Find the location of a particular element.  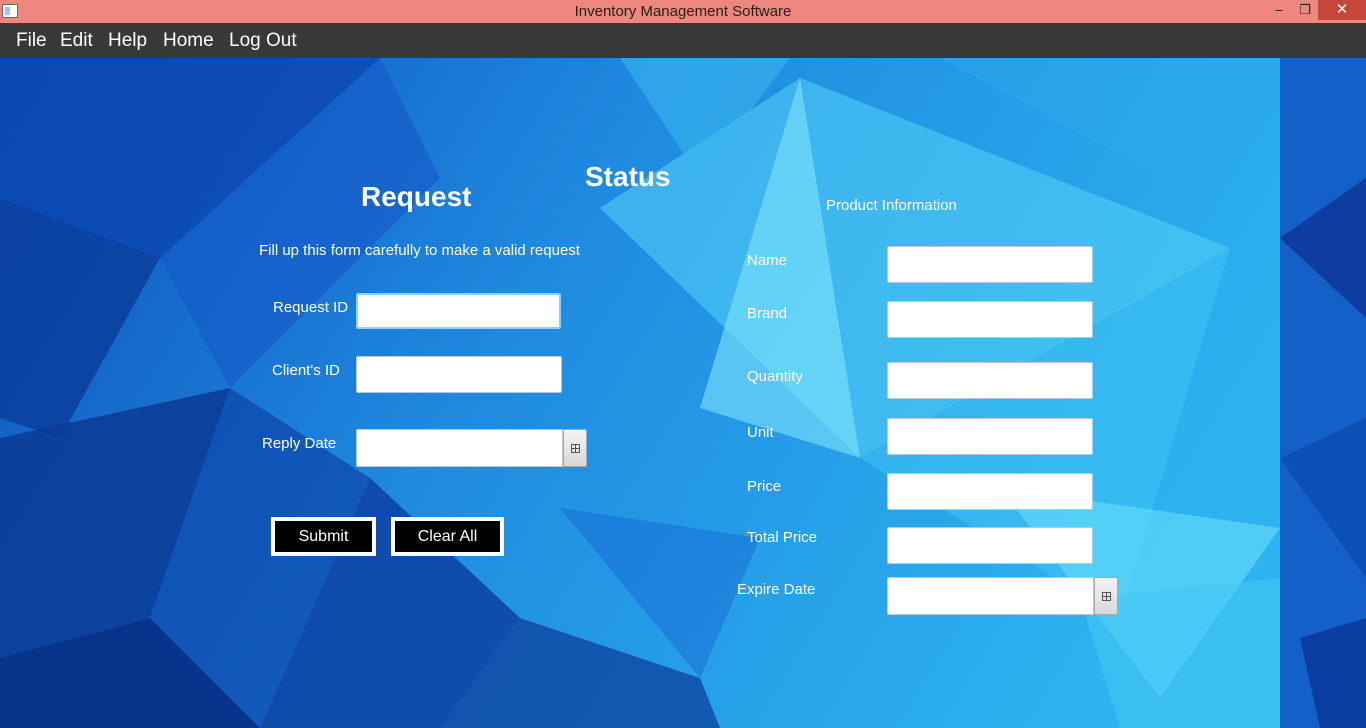

name-input is located at coordinates (990, 264).